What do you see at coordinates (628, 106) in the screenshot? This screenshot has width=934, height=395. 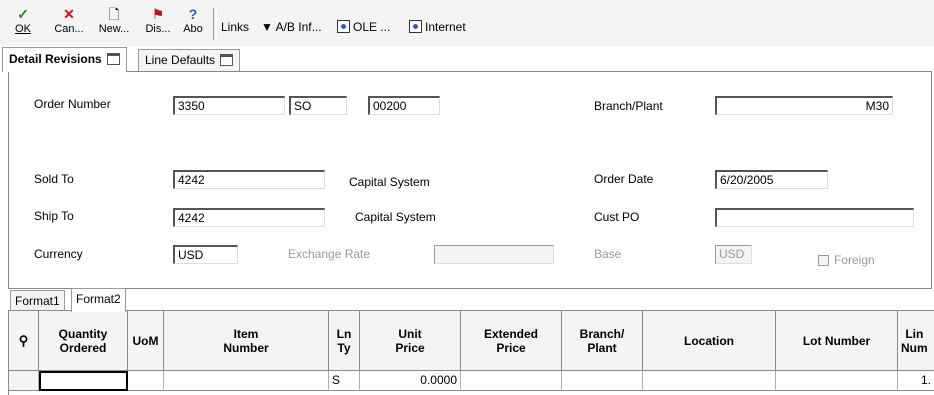 I see `branch-plant-label: Branch/Plant` at bounding box center [628, 106].